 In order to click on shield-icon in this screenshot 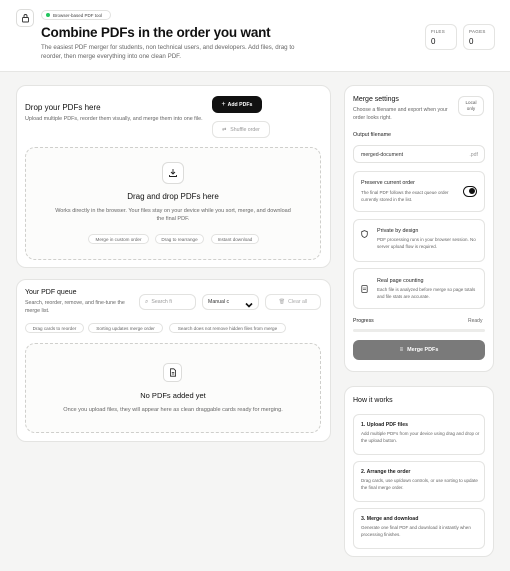, I will do `click(364, 234)`.